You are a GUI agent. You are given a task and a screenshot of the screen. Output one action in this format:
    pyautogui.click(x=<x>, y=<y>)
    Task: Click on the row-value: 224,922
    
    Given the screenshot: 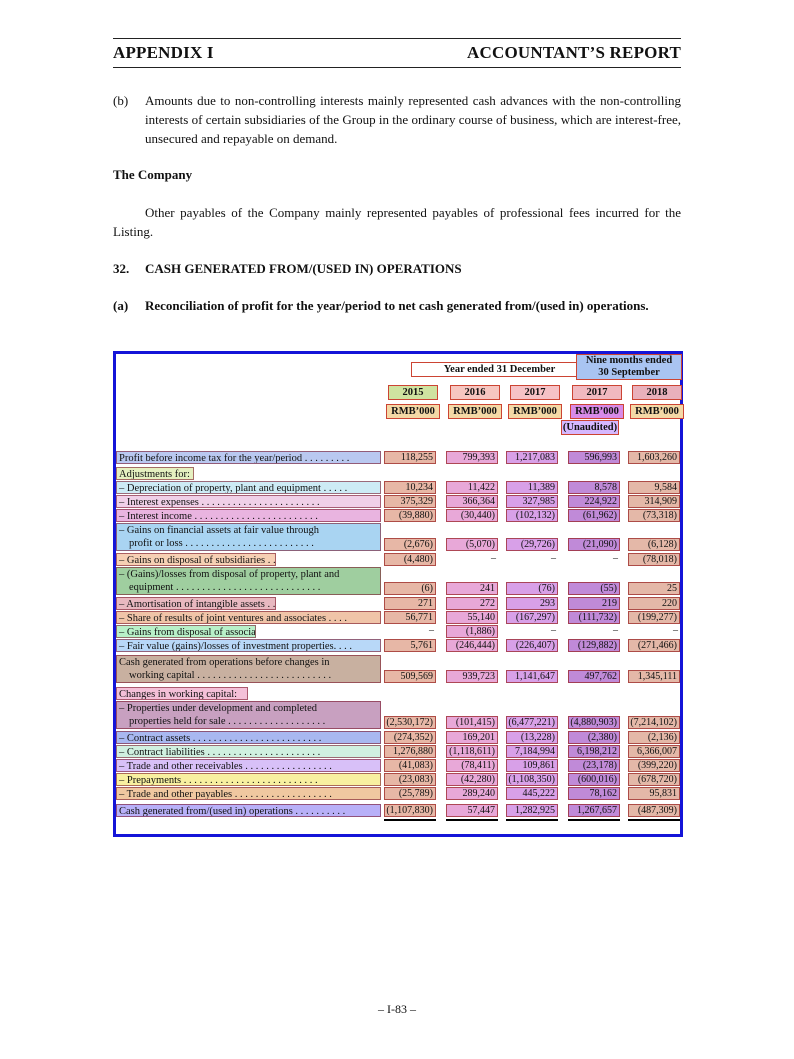 What is the action you would take?
    pyautogui.click(x=594, y=501)
    